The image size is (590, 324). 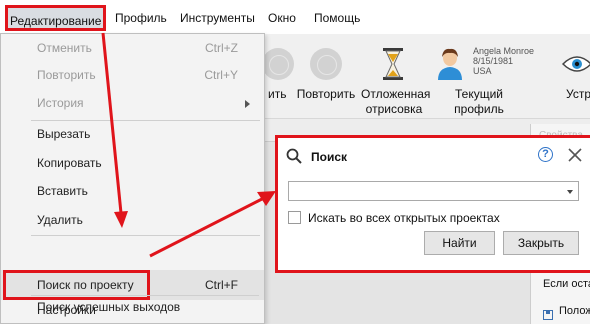 I want to click on submenu-arrow-icon, so click(x=247, y=104).